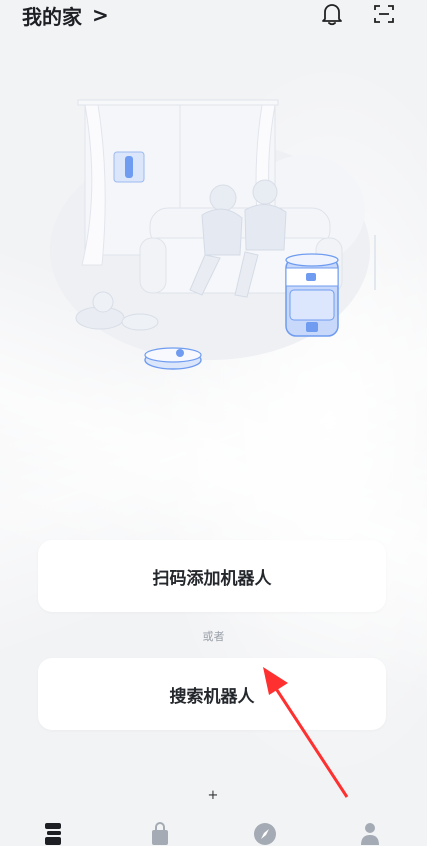 The width and height of the screenshot is (427, 846). What do you see at coordinates (160, 834) in the screenshot?
I see `shopping-bag-icon` at bounding box center [160, 834].